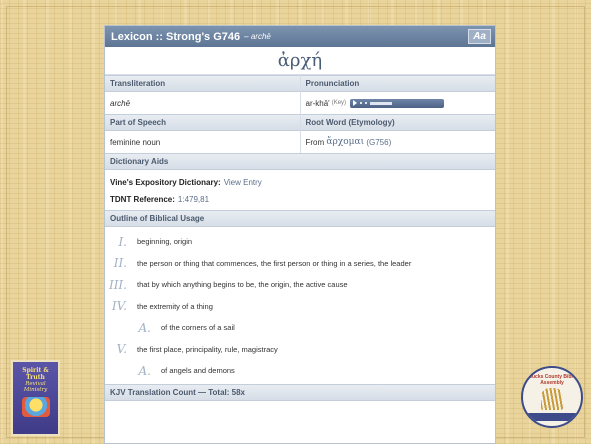  I want to click on tdnt-label: TDNT Reference:, so click(142, 199).